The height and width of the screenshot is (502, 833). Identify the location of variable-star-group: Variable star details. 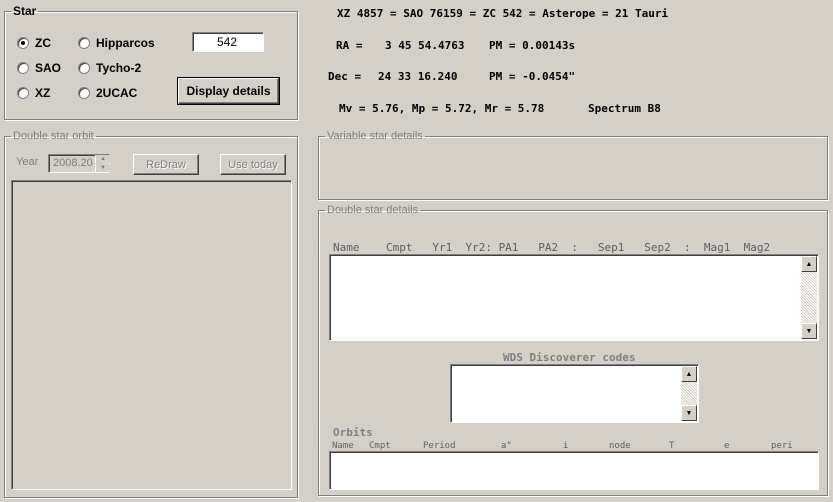
(573, 165).